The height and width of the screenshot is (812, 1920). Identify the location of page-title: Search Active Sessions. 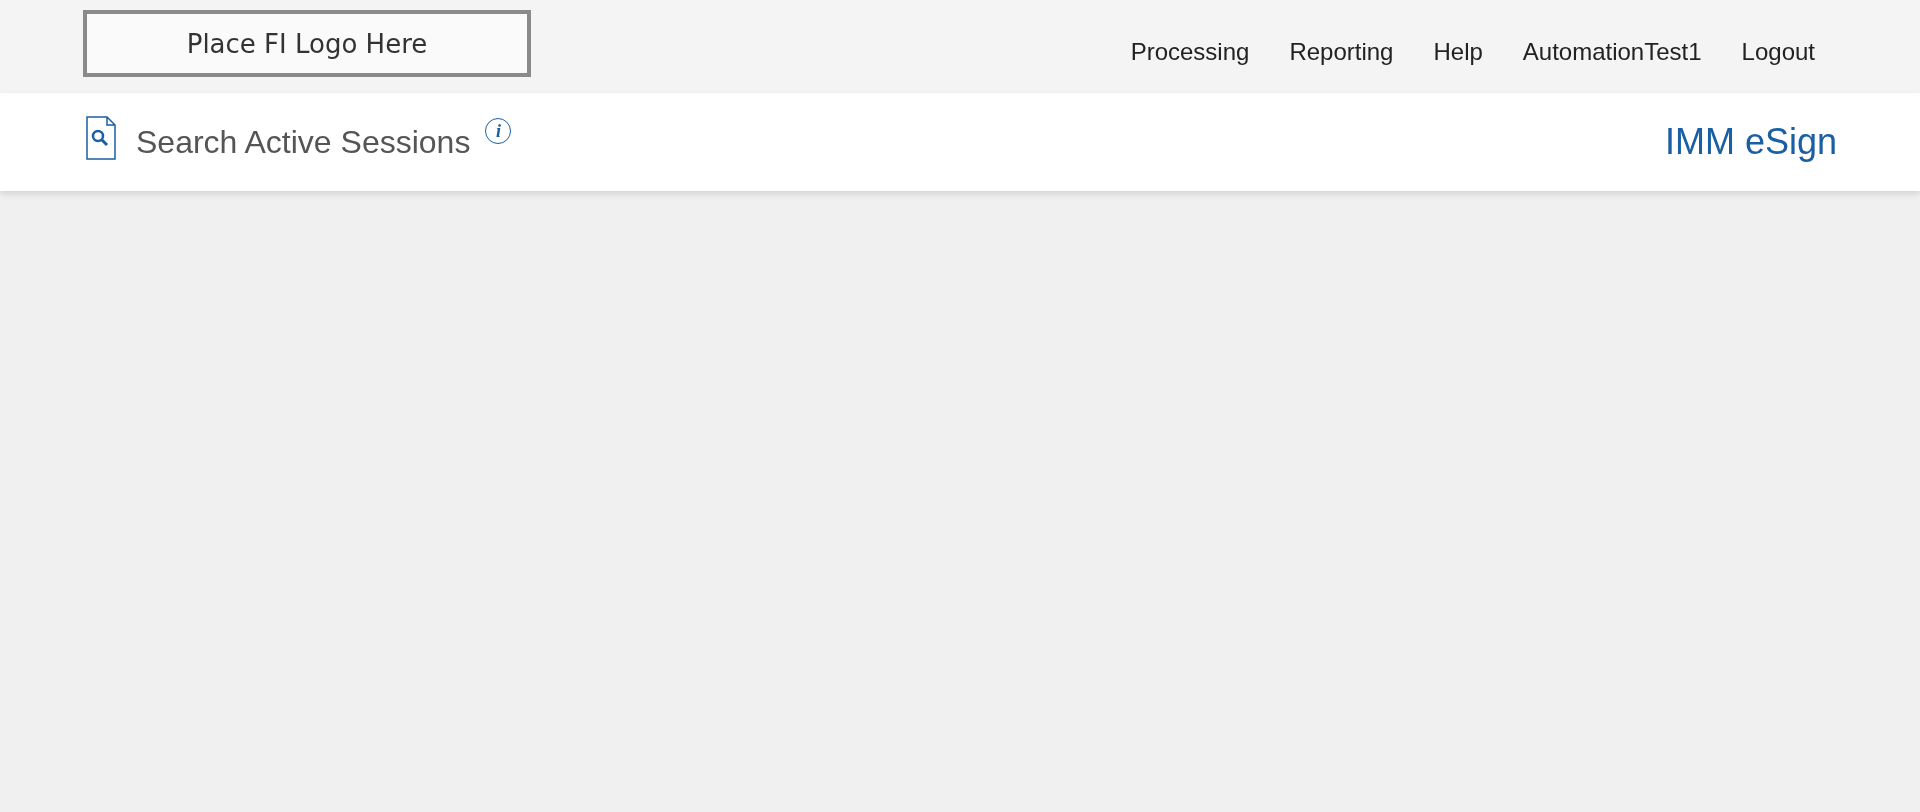
(303, 142).